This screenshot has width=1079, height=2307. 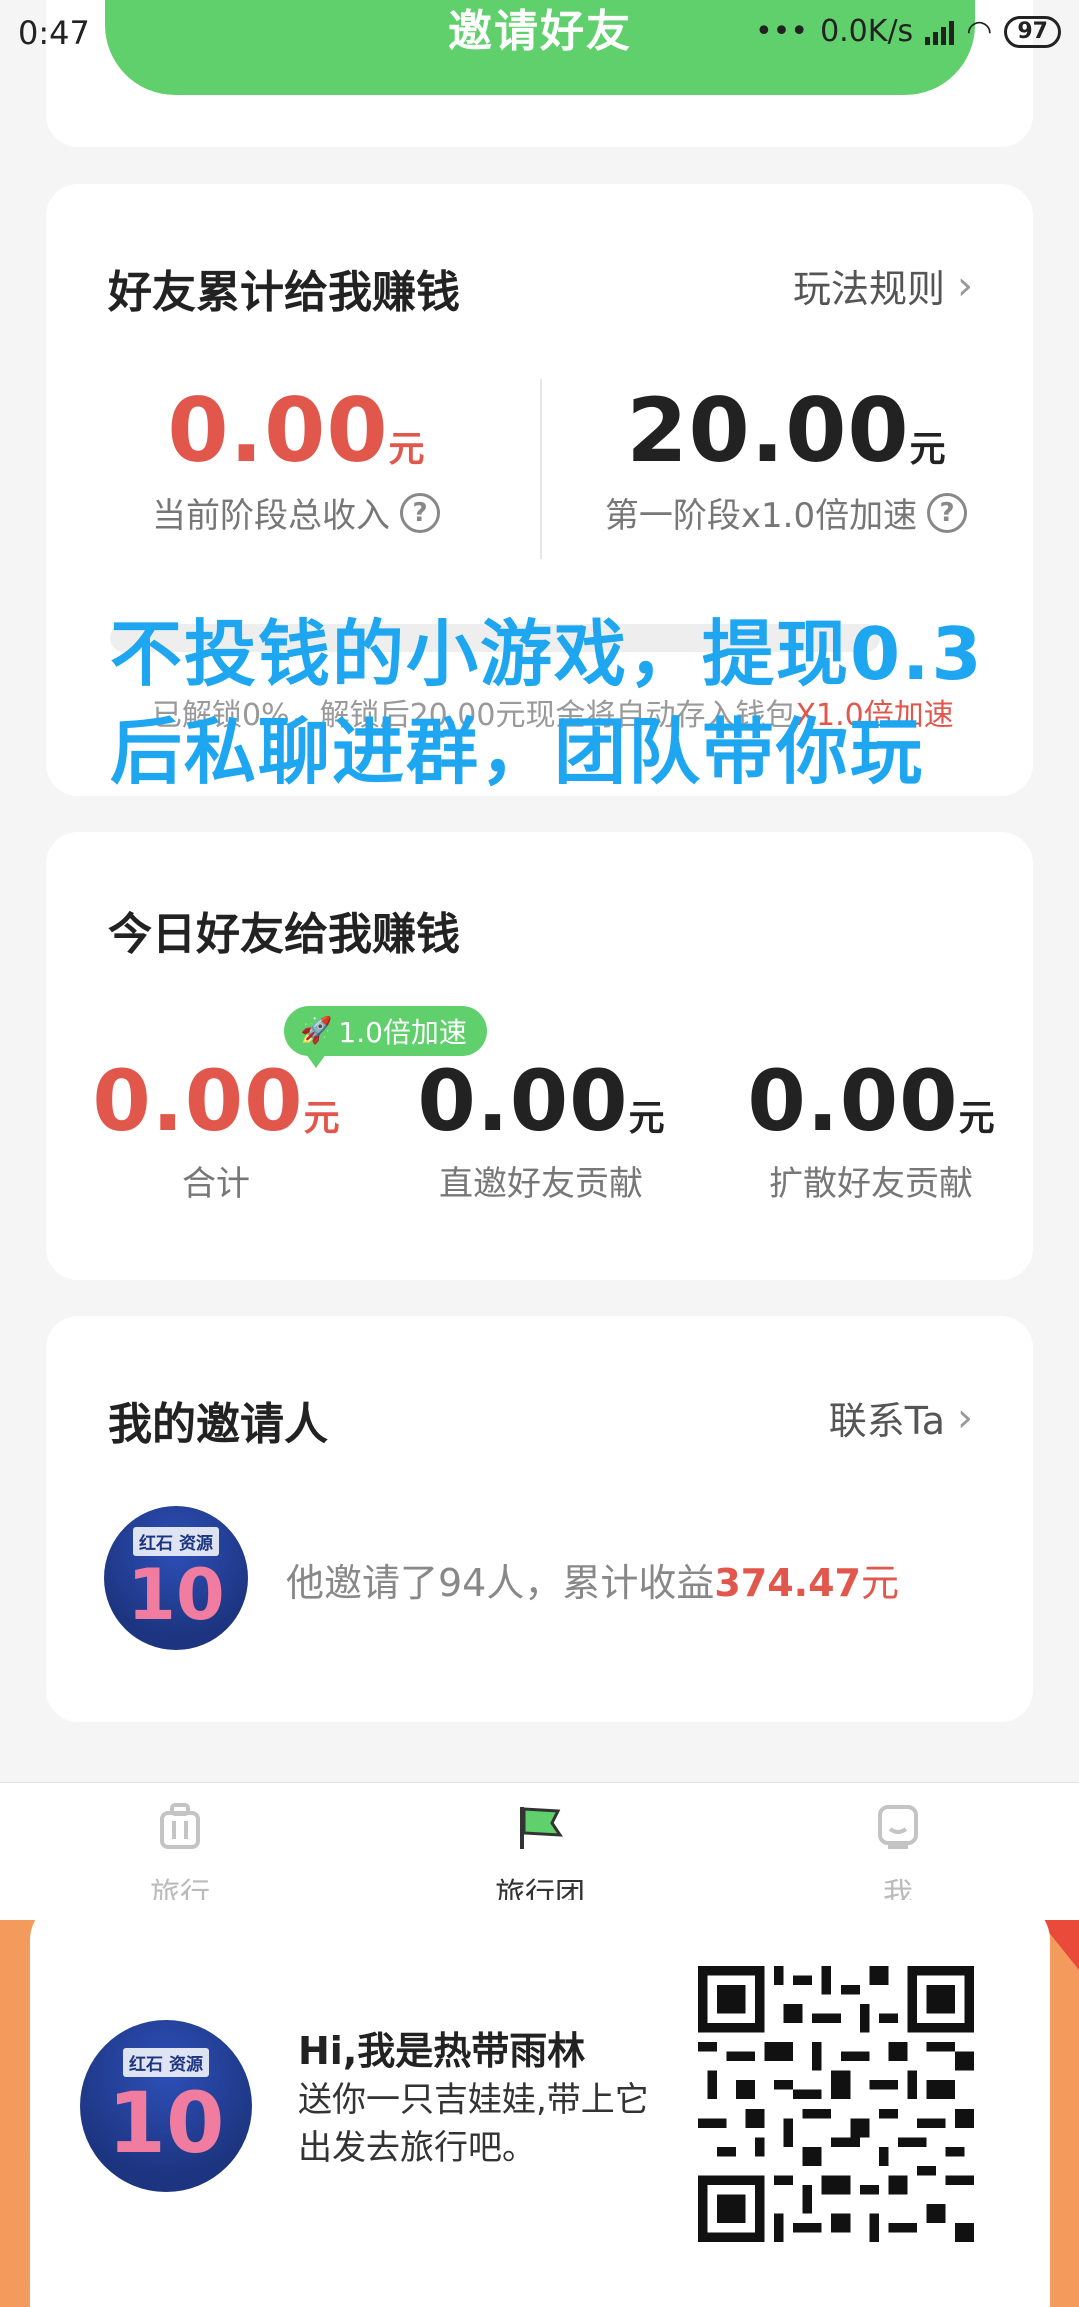 What do you see at coordinates (836, 2104) in the screenshot?
I see `qr-code-icon` at bounding box center [836, 2104].